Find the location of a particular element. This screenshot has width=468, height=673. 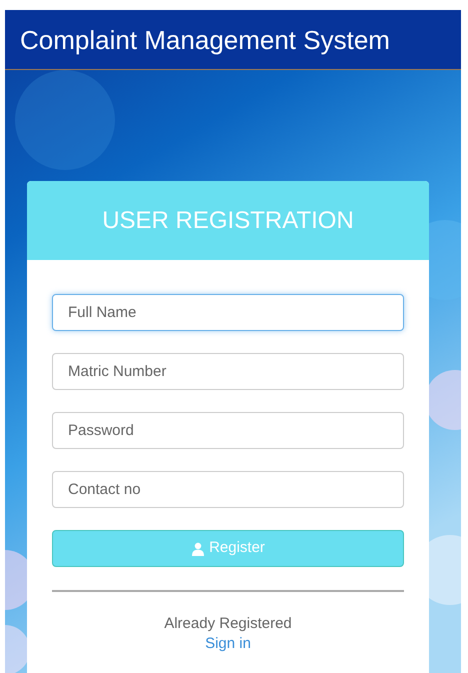

input-field: Password is located at coordinates (228, 430).